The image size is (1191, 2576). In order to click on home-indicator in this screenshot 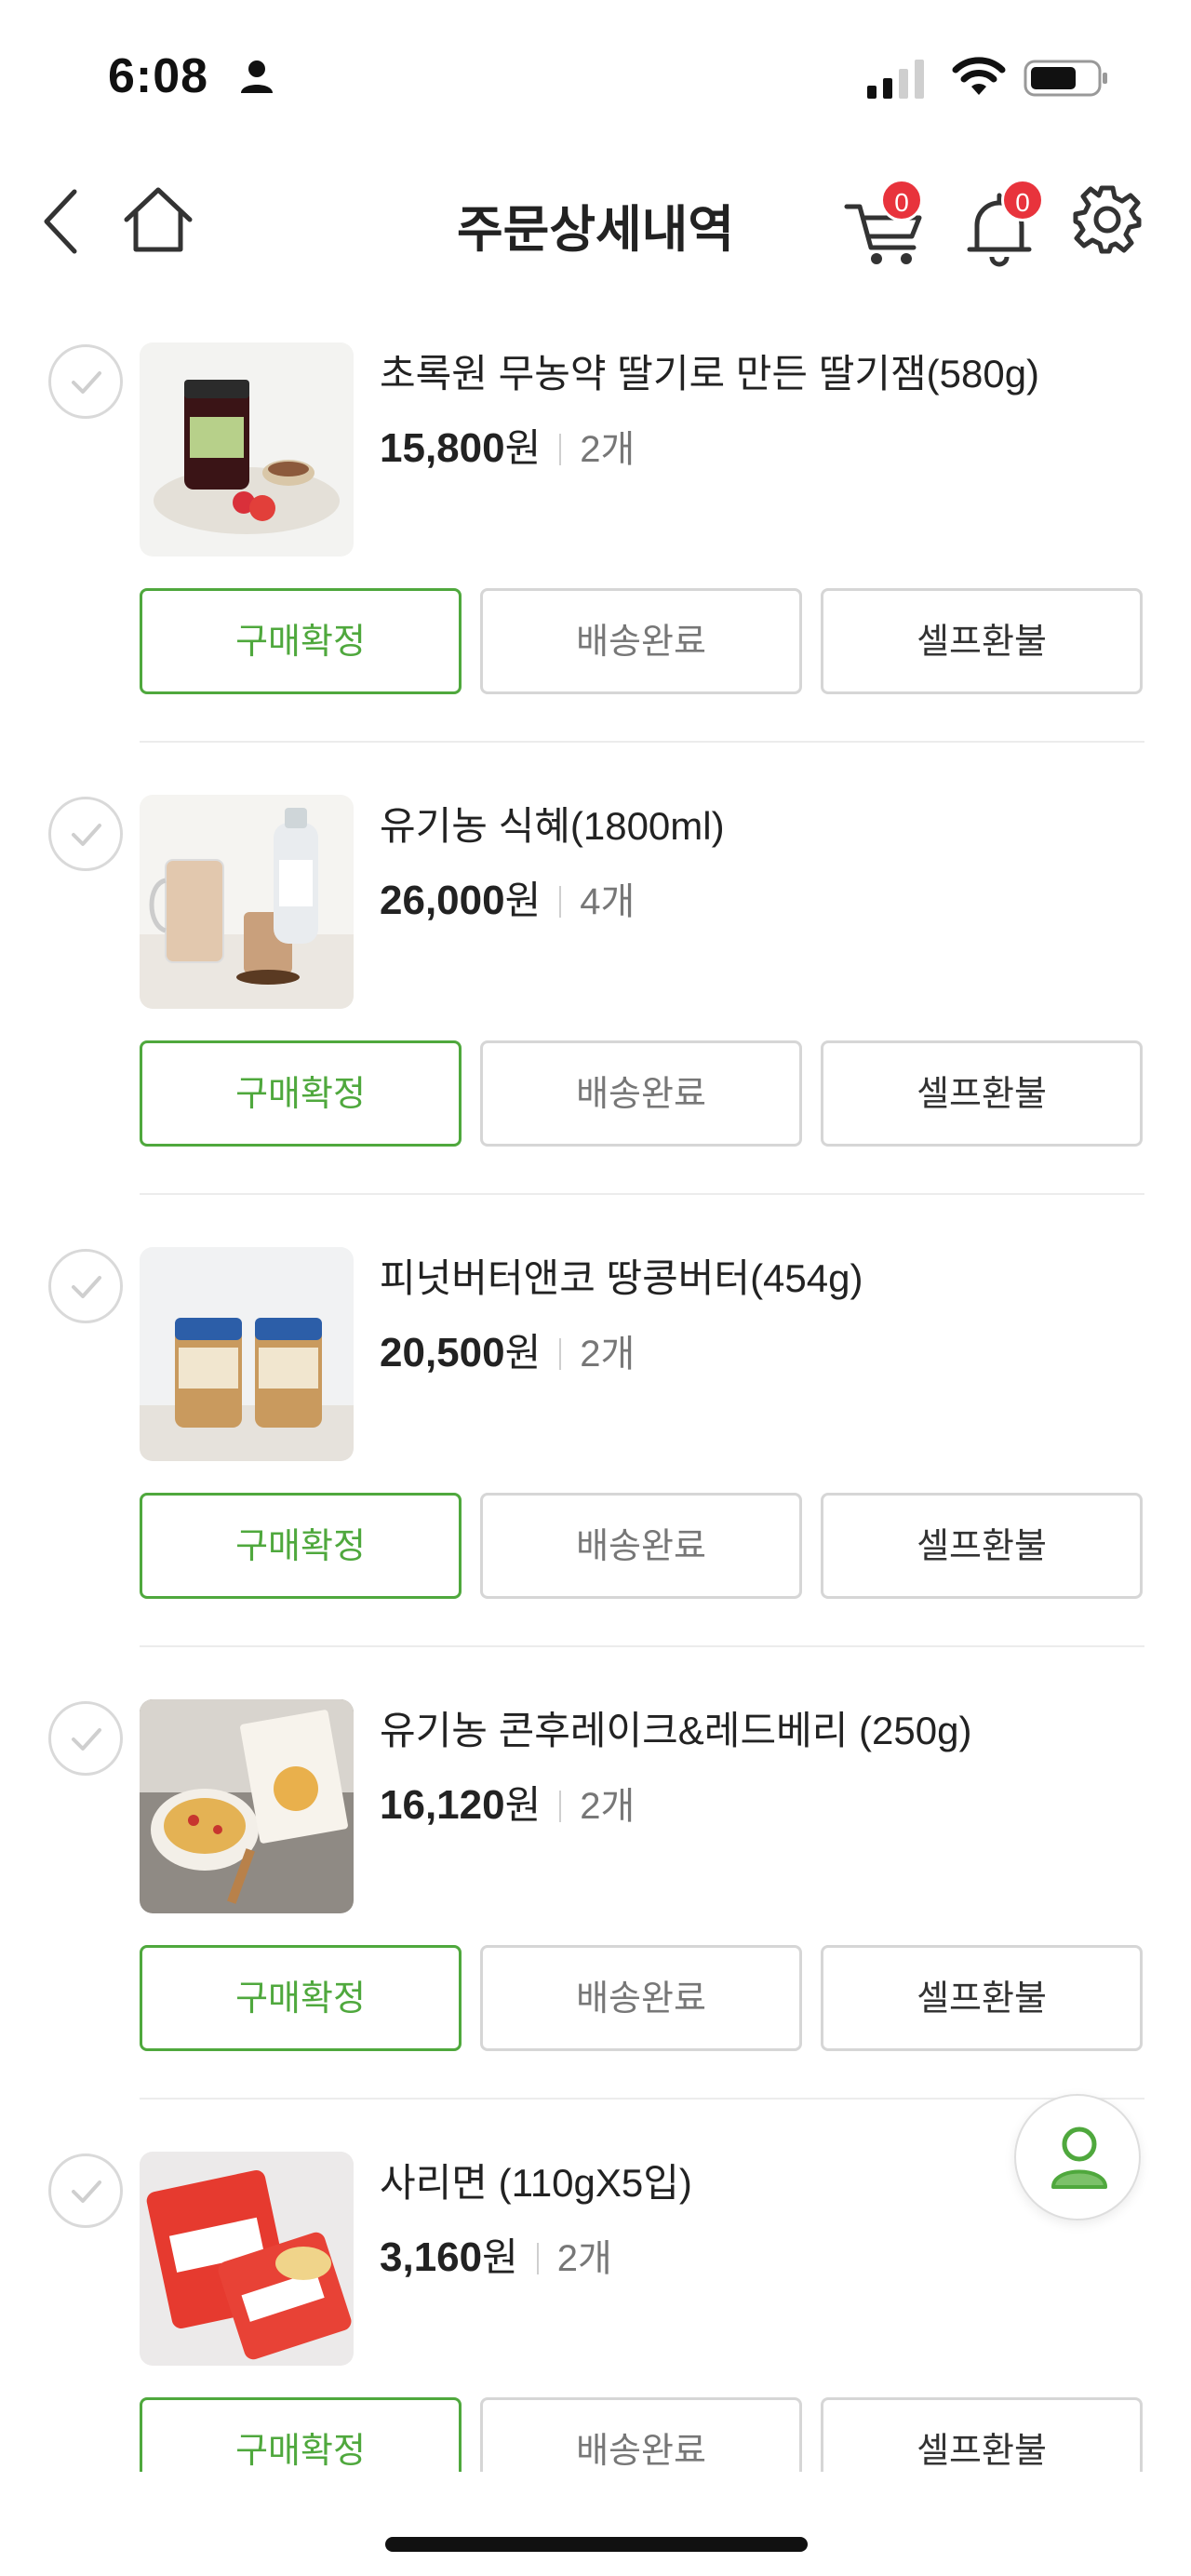, I will do `click(596, 2544)`.